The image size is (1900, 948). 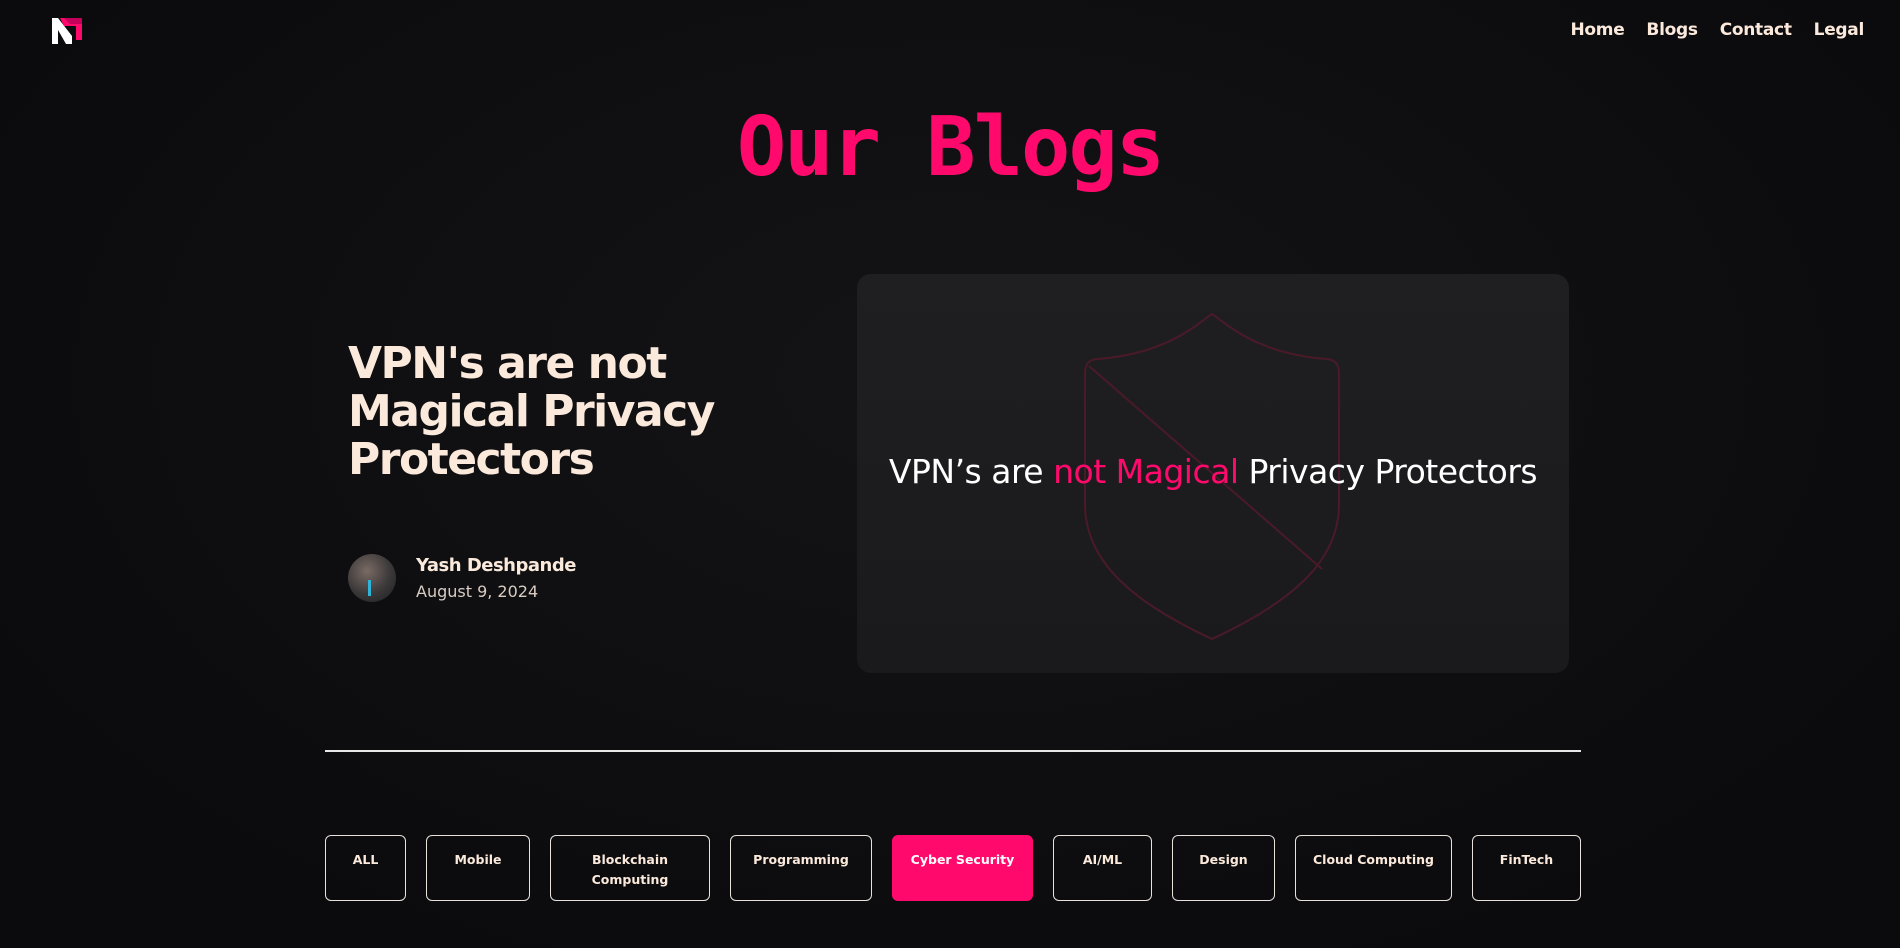 I want to click on category-programming-button: Programming, so click(x=801, y=868).